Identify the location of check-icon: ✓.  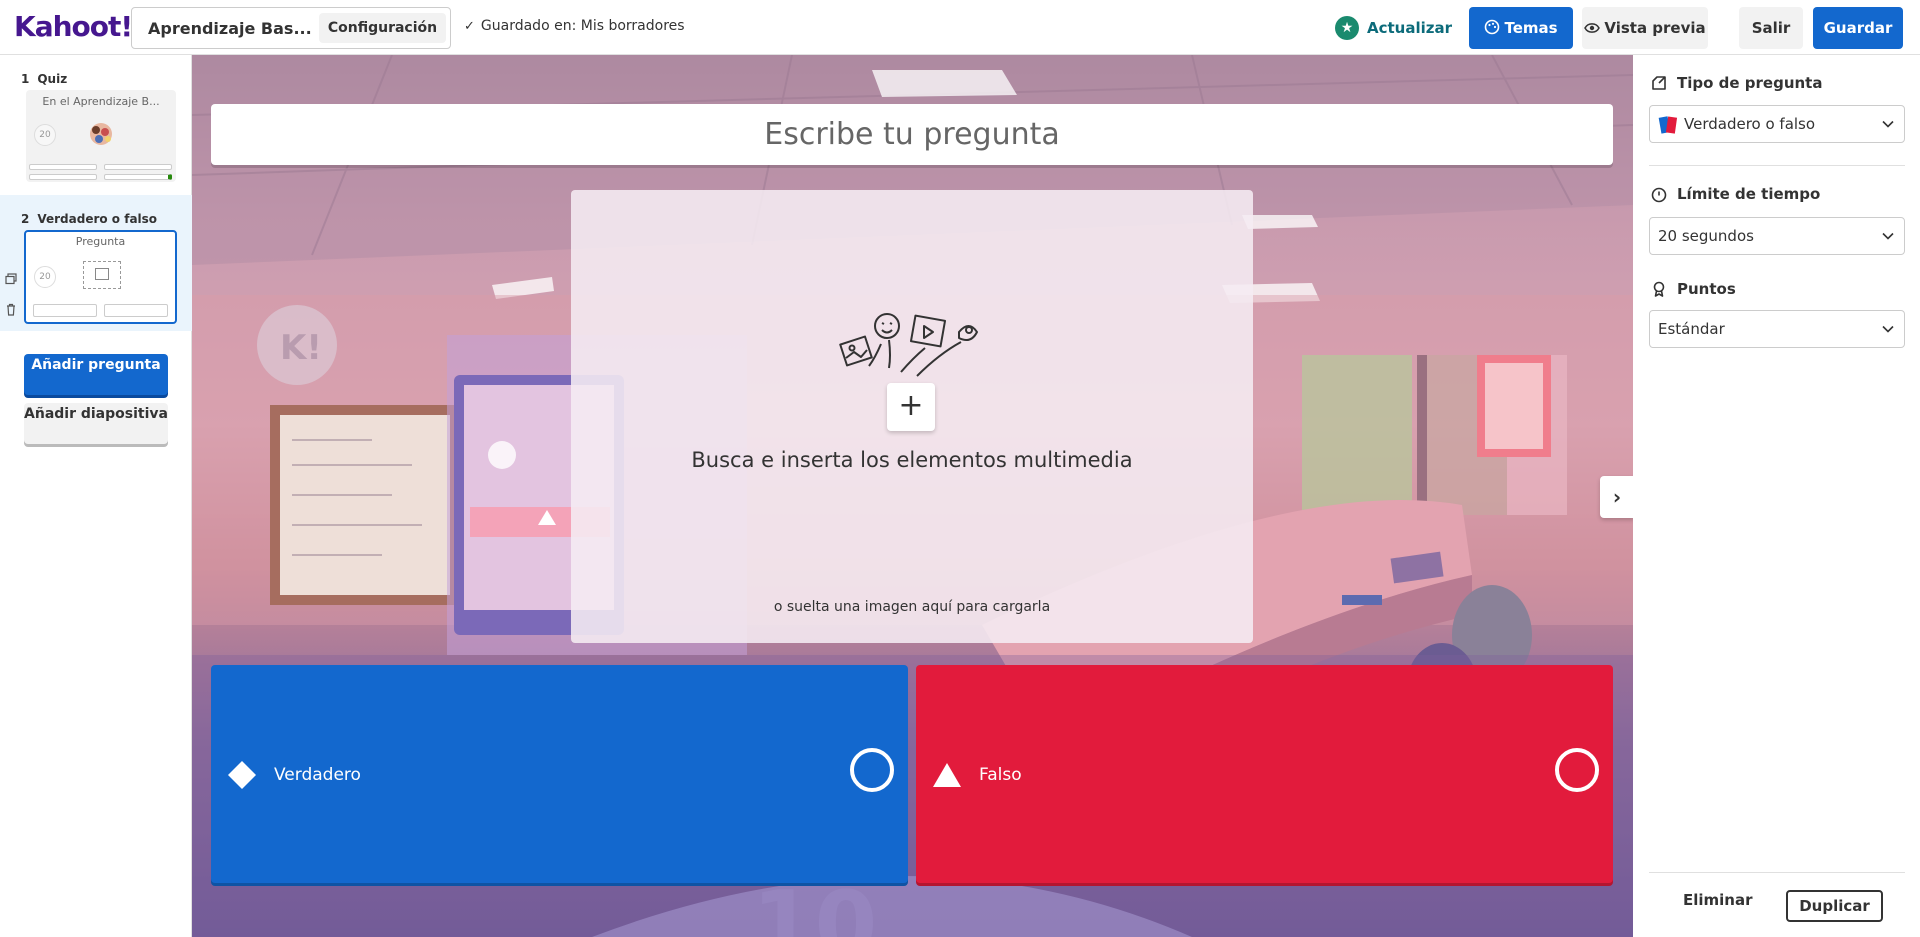
(469, 26).